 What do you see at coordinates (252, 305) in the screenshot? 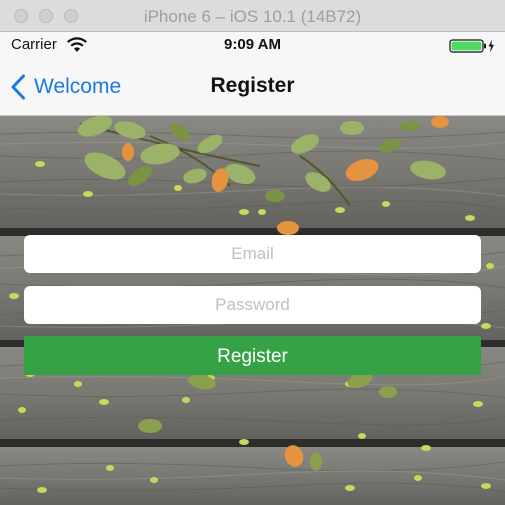
I see `password-field` at bounding box center [252, 305].